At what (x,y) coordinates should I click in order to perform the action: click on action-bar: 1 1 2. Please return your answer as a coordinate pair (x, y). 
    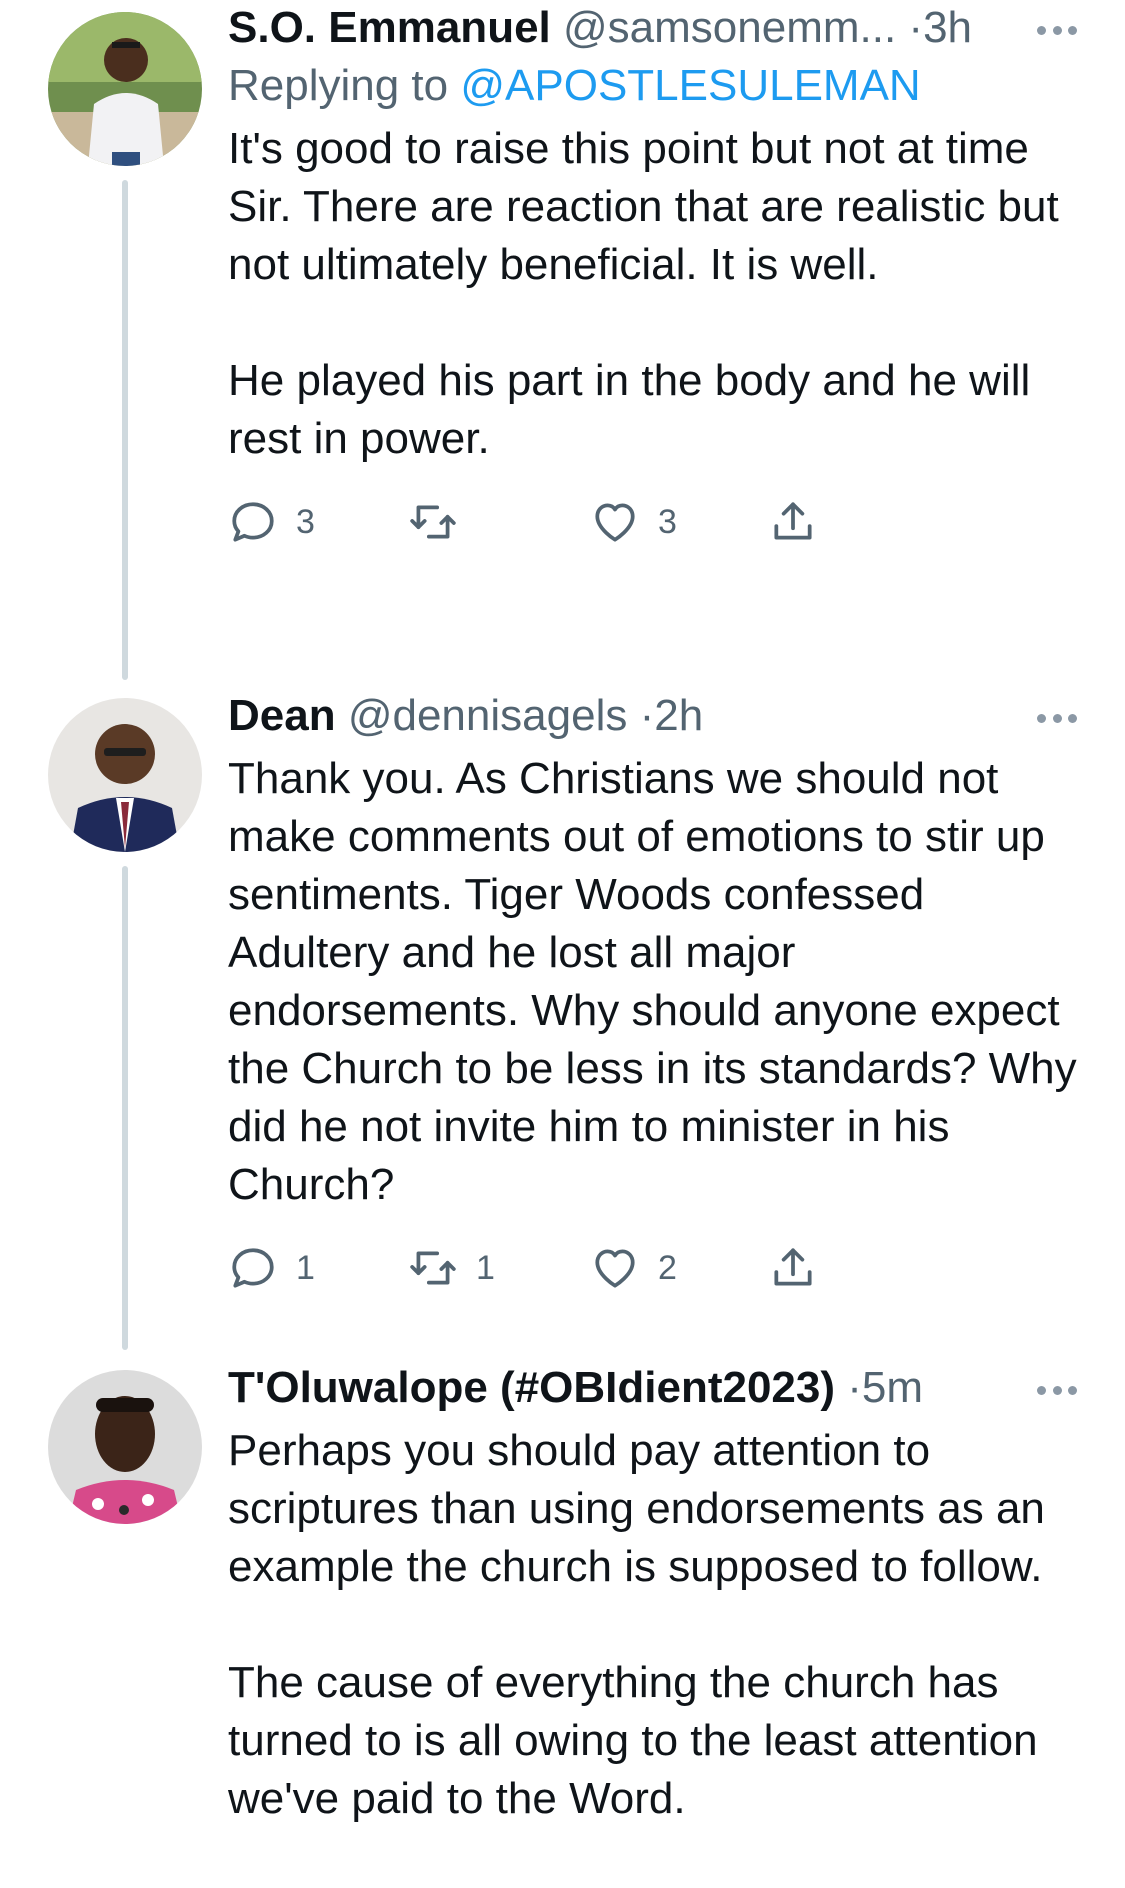
    Looking at the image, I should click on (653, 1268).